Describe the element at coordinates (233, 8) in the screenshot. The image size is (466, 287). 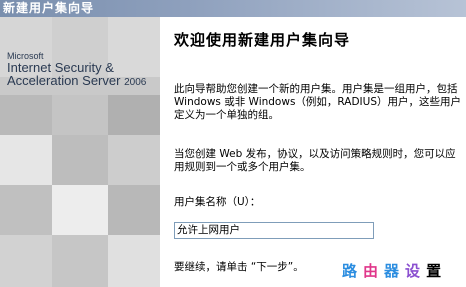
I see `window-title: 新建用户集向导` at that location.